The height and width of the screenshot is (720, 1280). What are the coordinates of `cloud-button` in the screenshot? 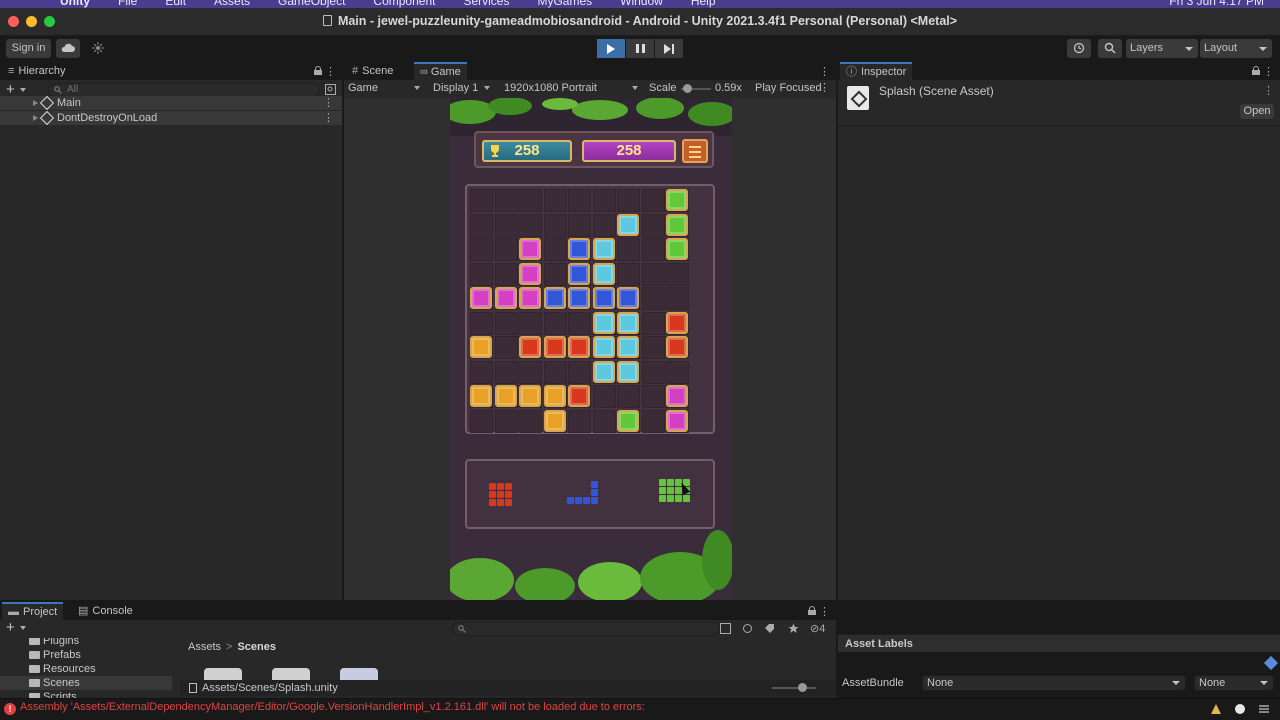 It's located at (68, 48).